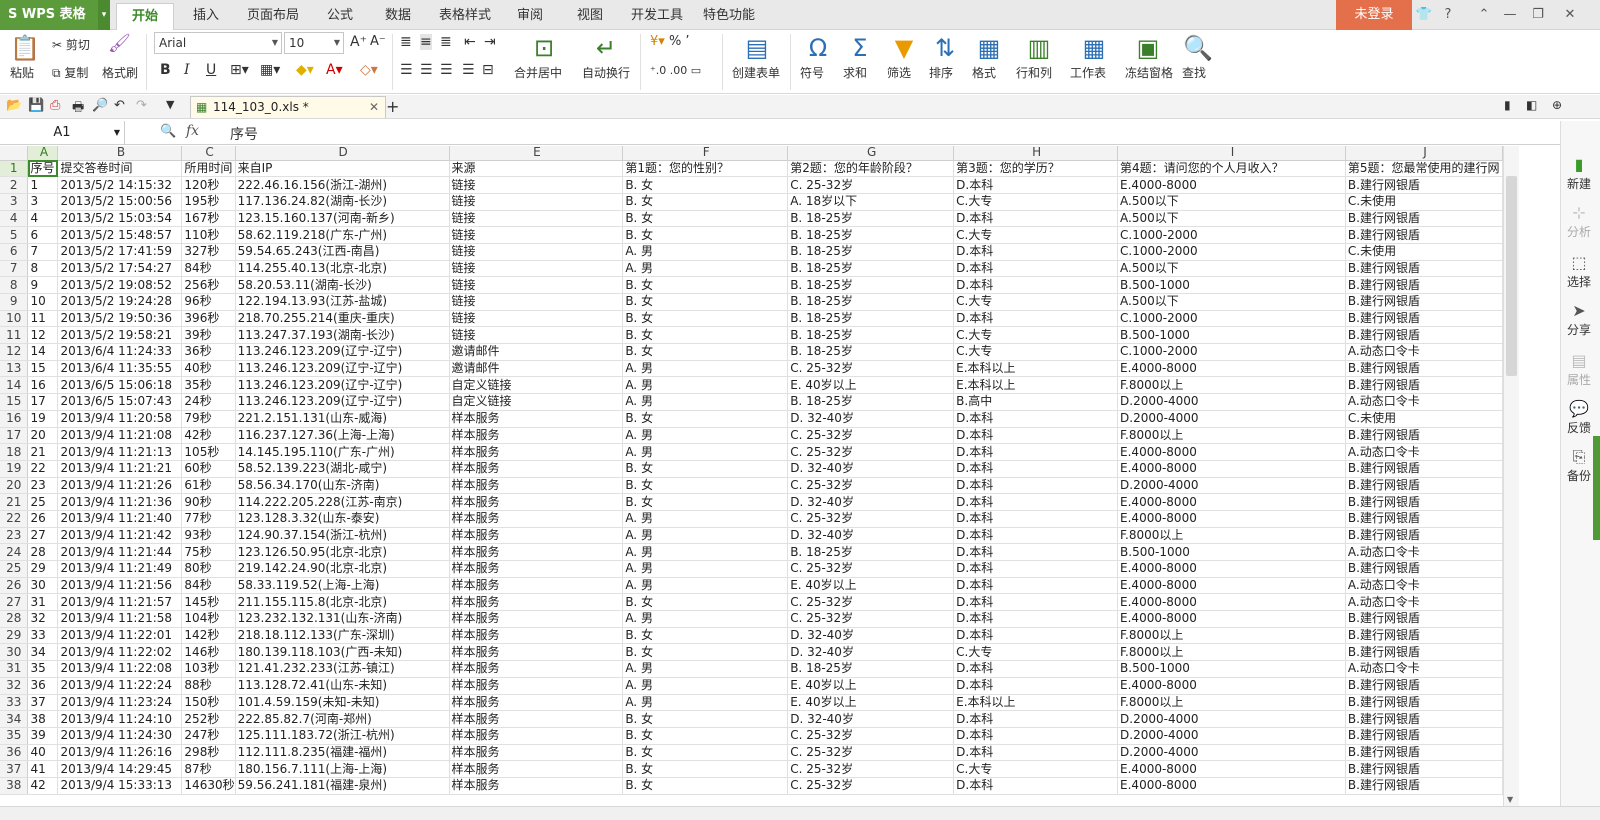 This screenshot has width=1600, height=820. What do you see at coordinates (43, 252) in the screenshot?
I see `cell: 7` at bounding box center [43, 252].